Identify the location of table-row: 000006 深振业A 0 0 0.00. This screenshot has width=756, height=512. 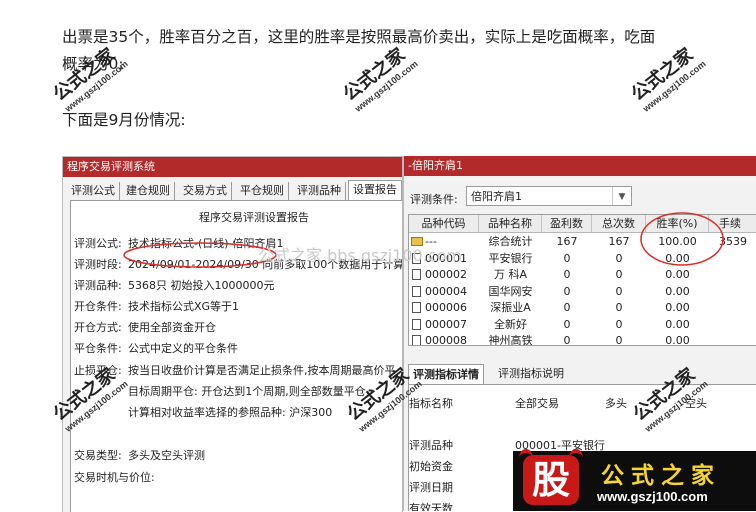
(582, 307).